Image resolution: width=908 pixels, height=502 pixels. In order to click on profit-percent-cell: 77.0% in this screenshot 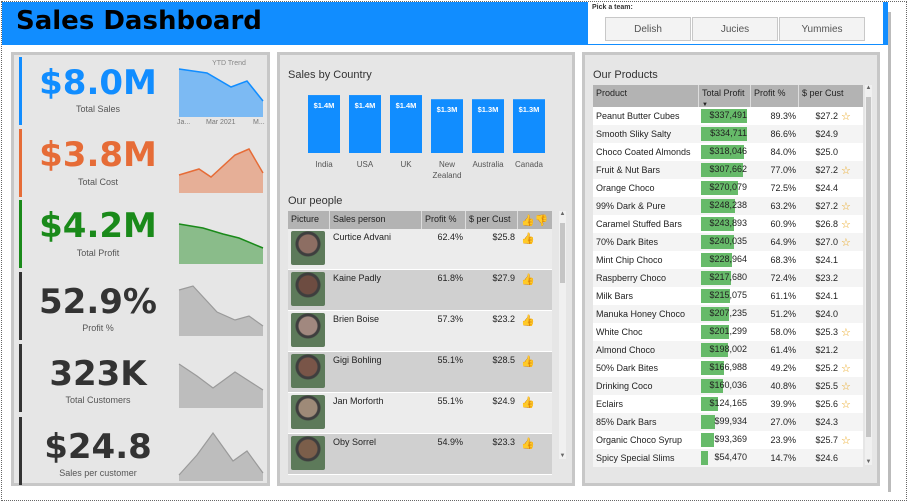, I will do `click(783, 170)`.